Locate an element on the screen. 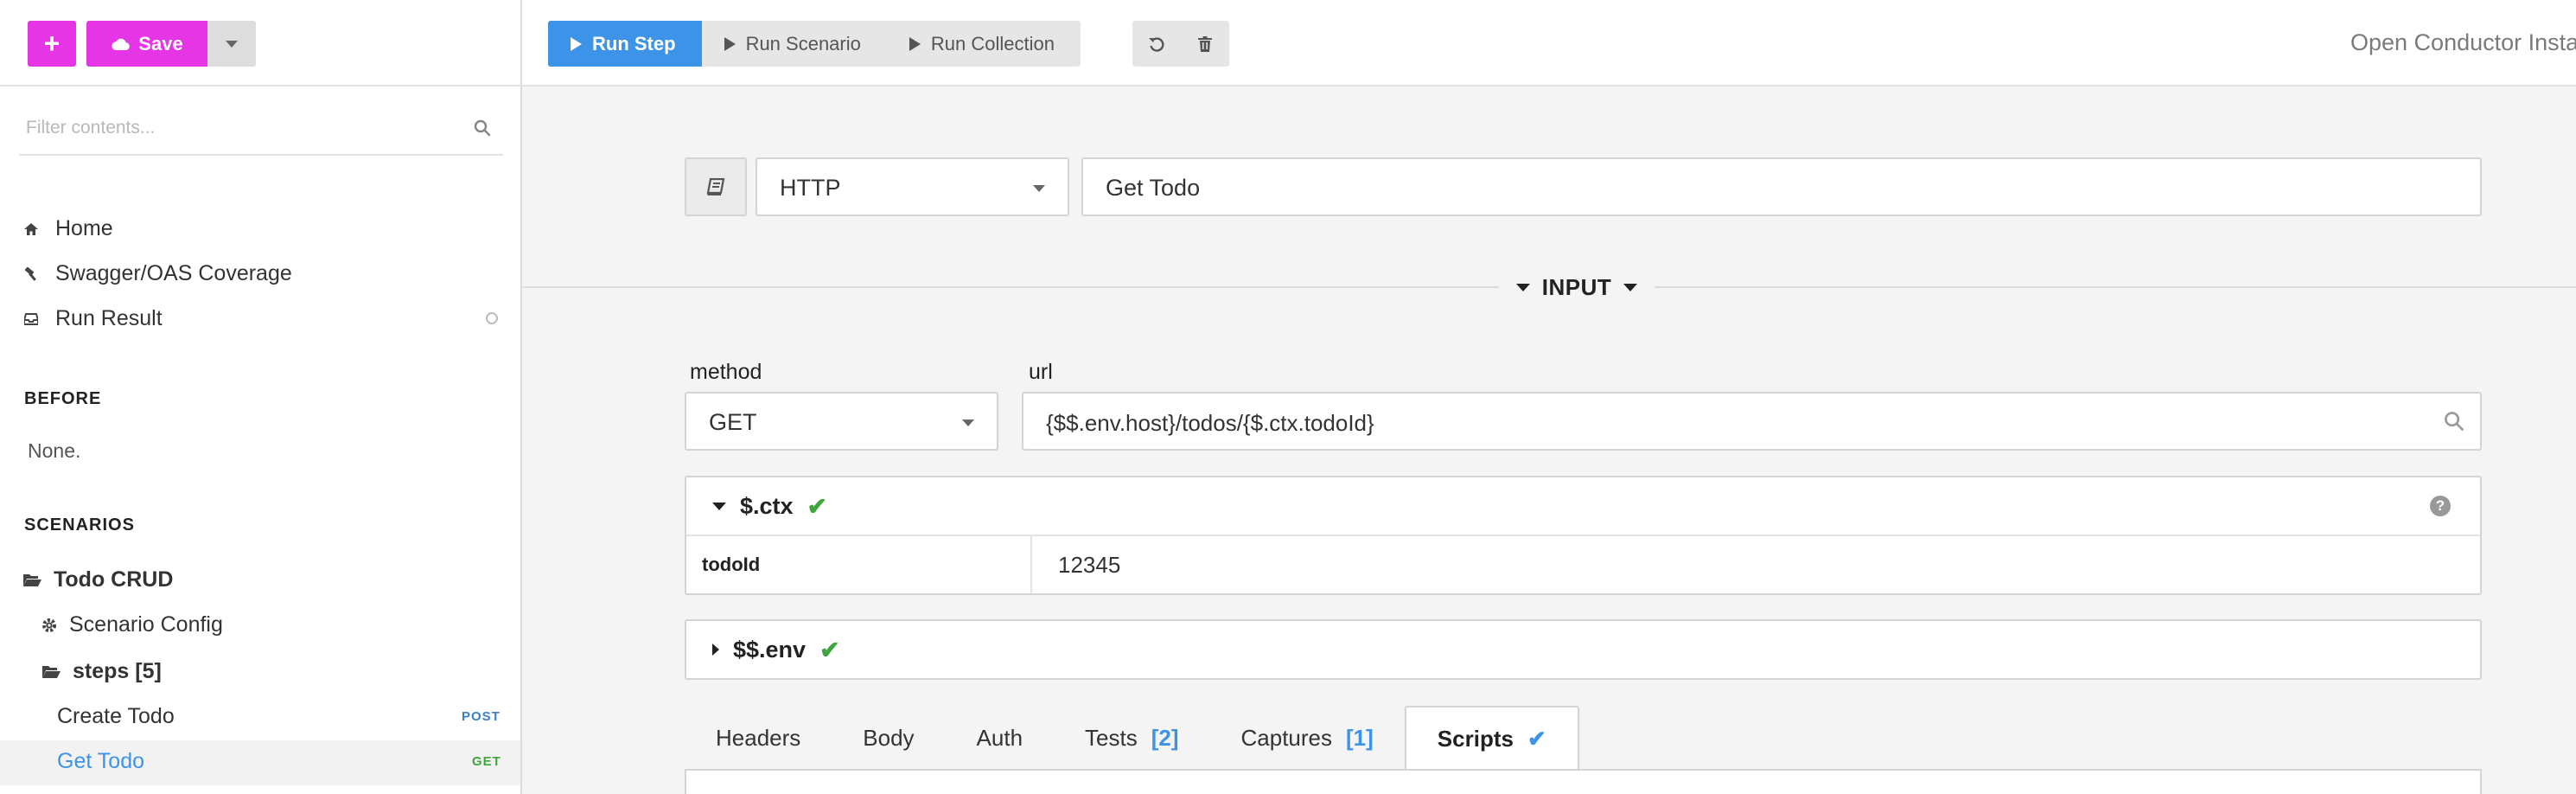  filter-field is located at coordinates (261, 132).